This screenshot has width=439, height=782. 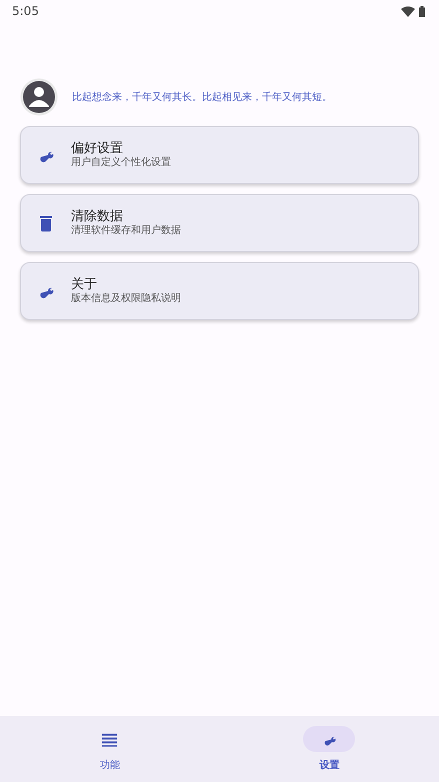 I want to click on clock-text: 5:05, so click(x=25, y=11).